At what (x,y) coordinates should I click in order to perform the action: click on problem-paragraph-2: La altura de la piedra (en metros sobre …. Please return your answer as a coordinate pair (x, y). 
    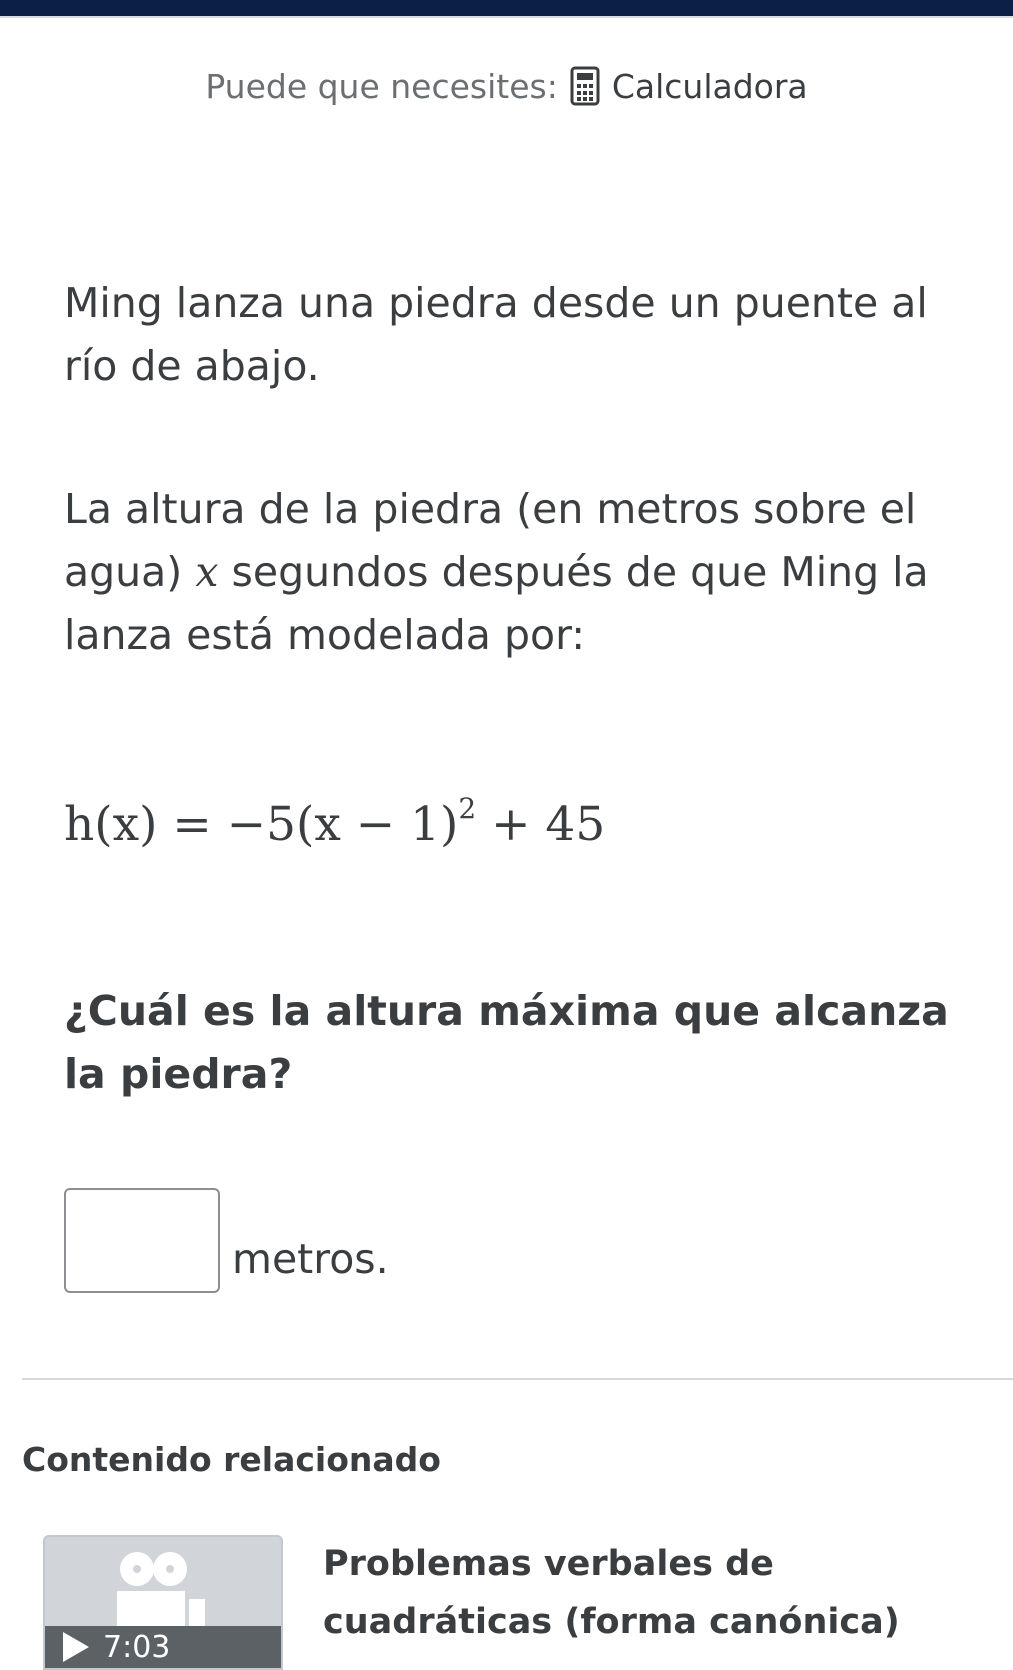
    Looking at the image, I should click on (524, 572).